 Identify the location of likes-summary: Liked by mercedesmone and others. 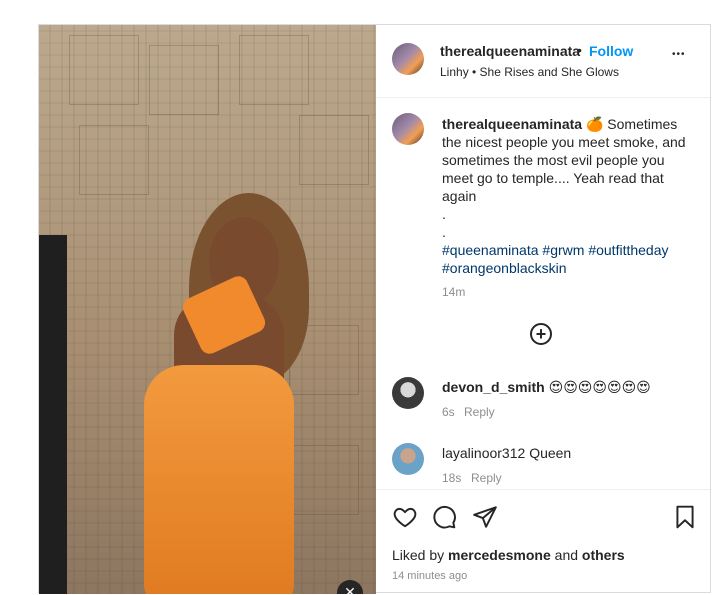
(508, 555).